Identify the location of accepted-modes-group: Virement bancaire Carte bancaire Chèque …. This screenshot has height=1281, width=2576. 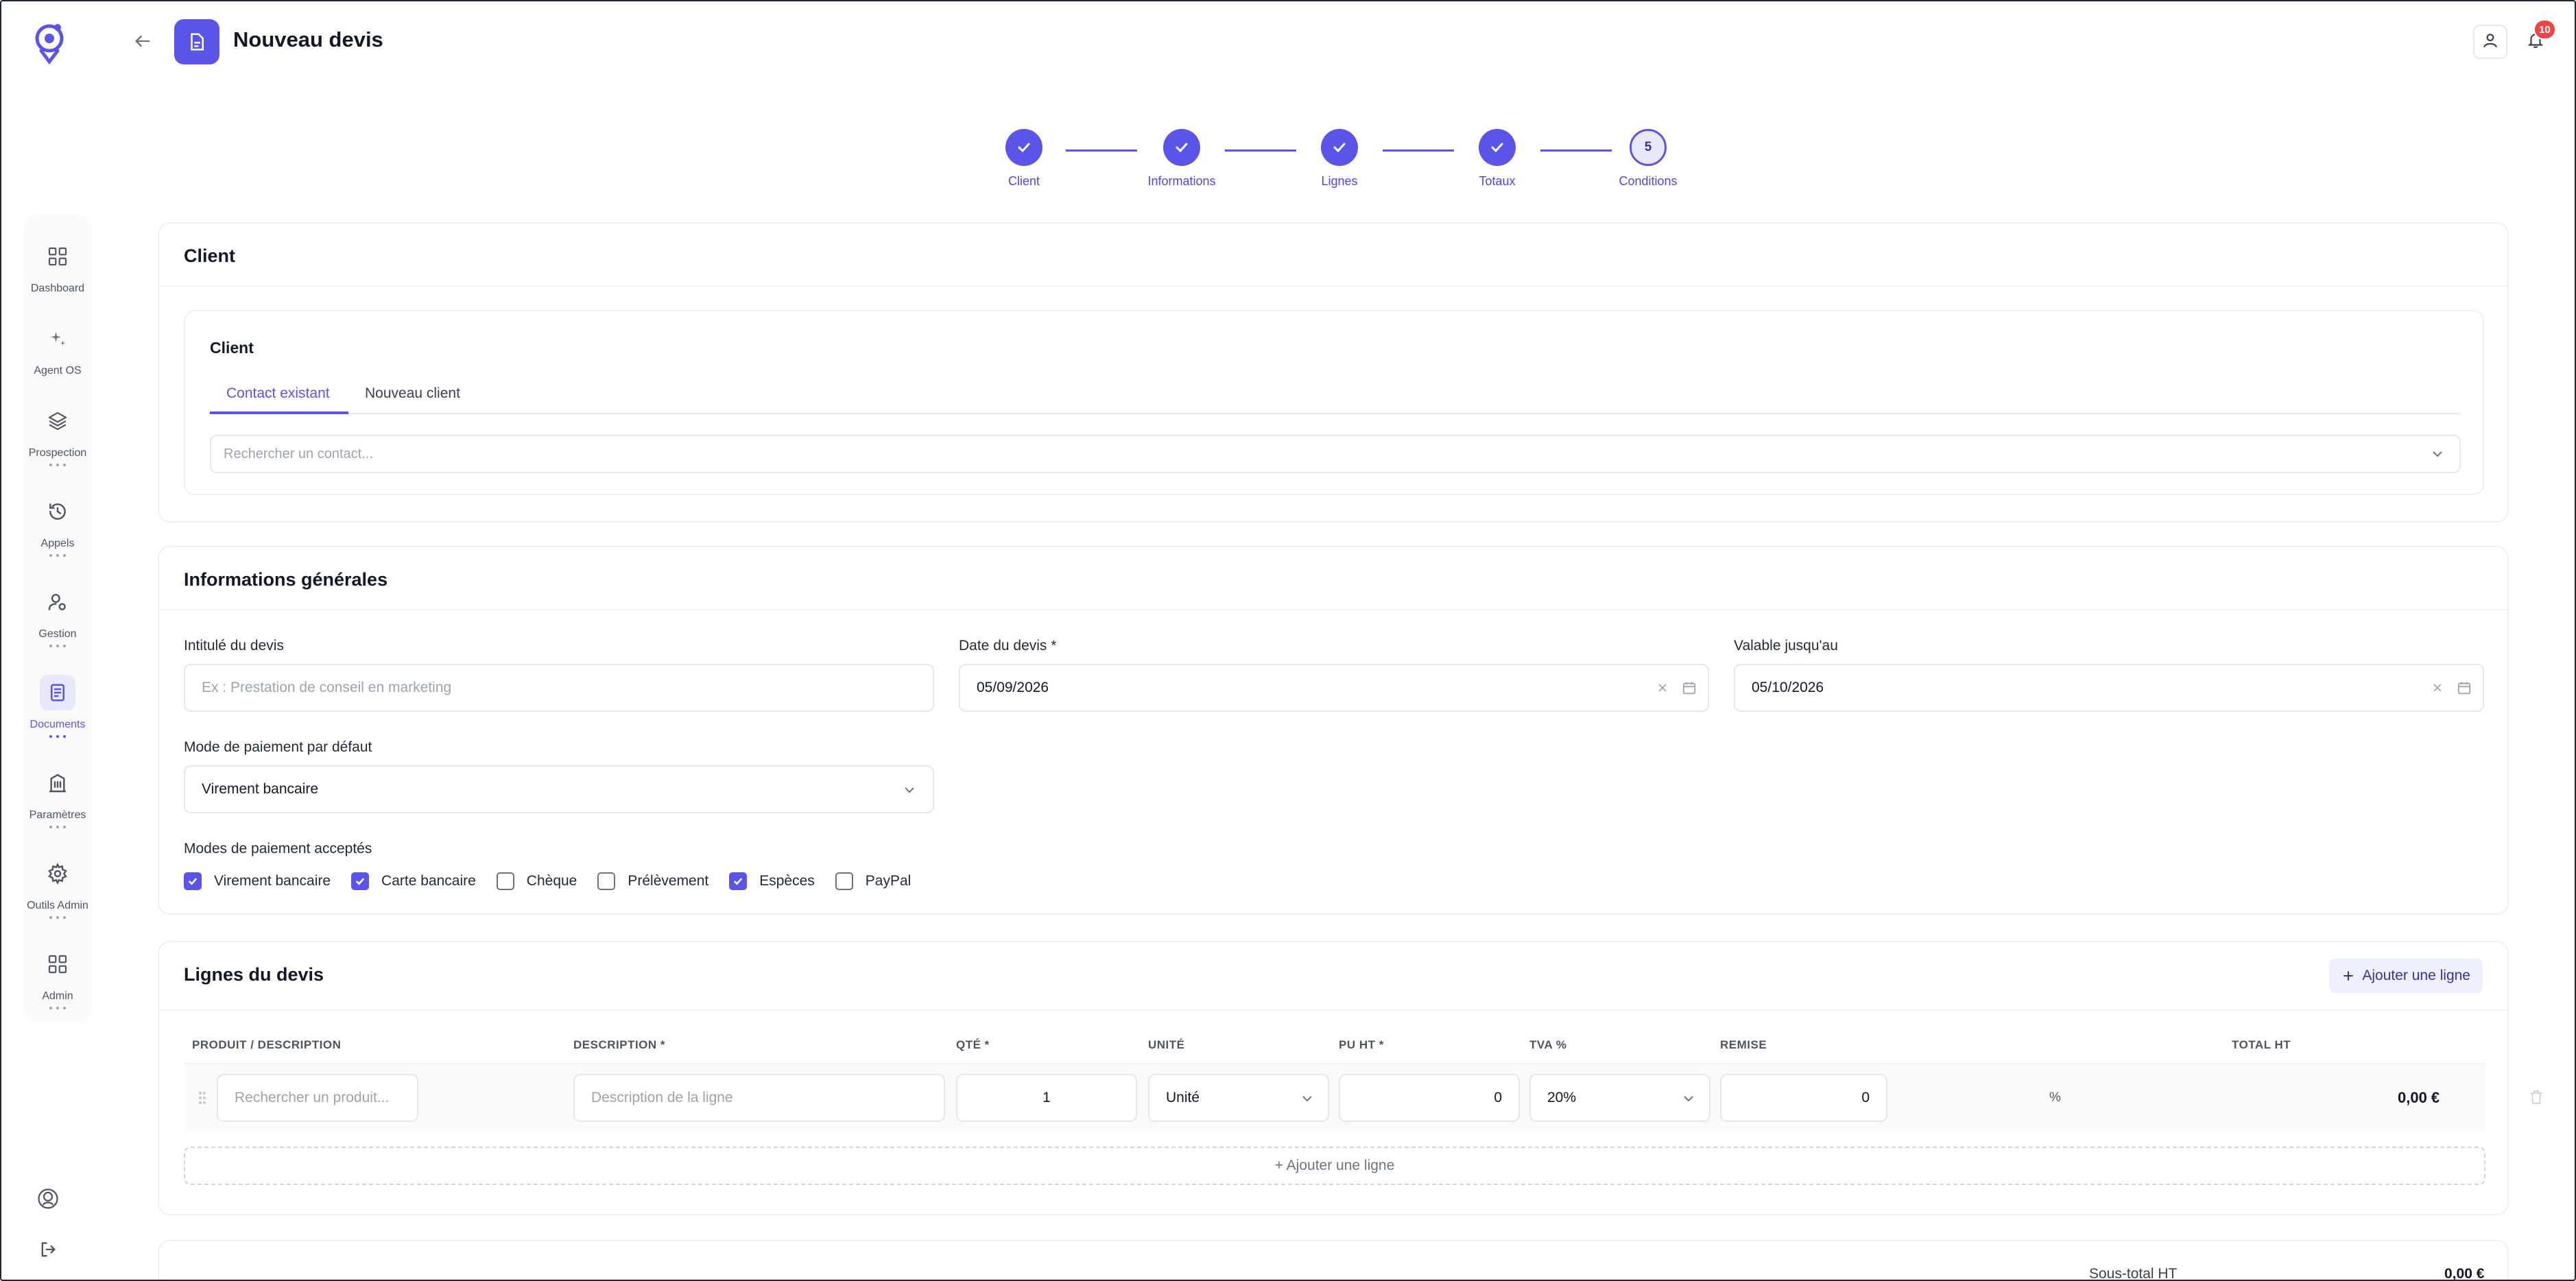
(557, 881).